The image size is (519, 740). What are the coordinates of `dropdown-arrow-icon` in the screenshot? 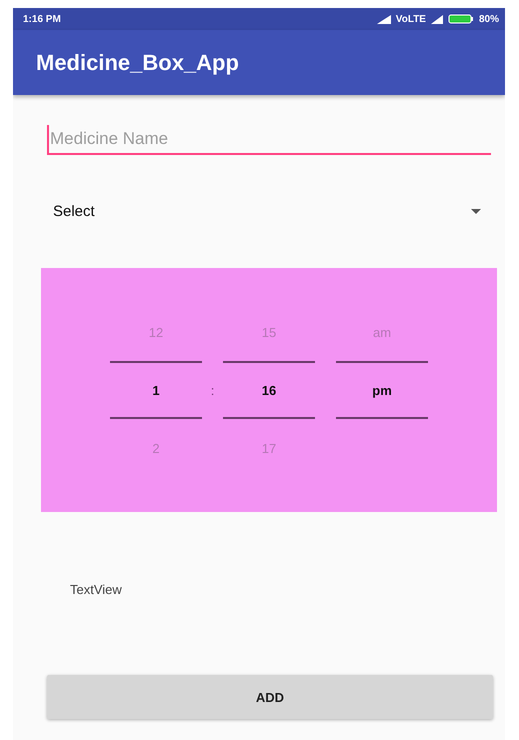 It's located at (476, 211).